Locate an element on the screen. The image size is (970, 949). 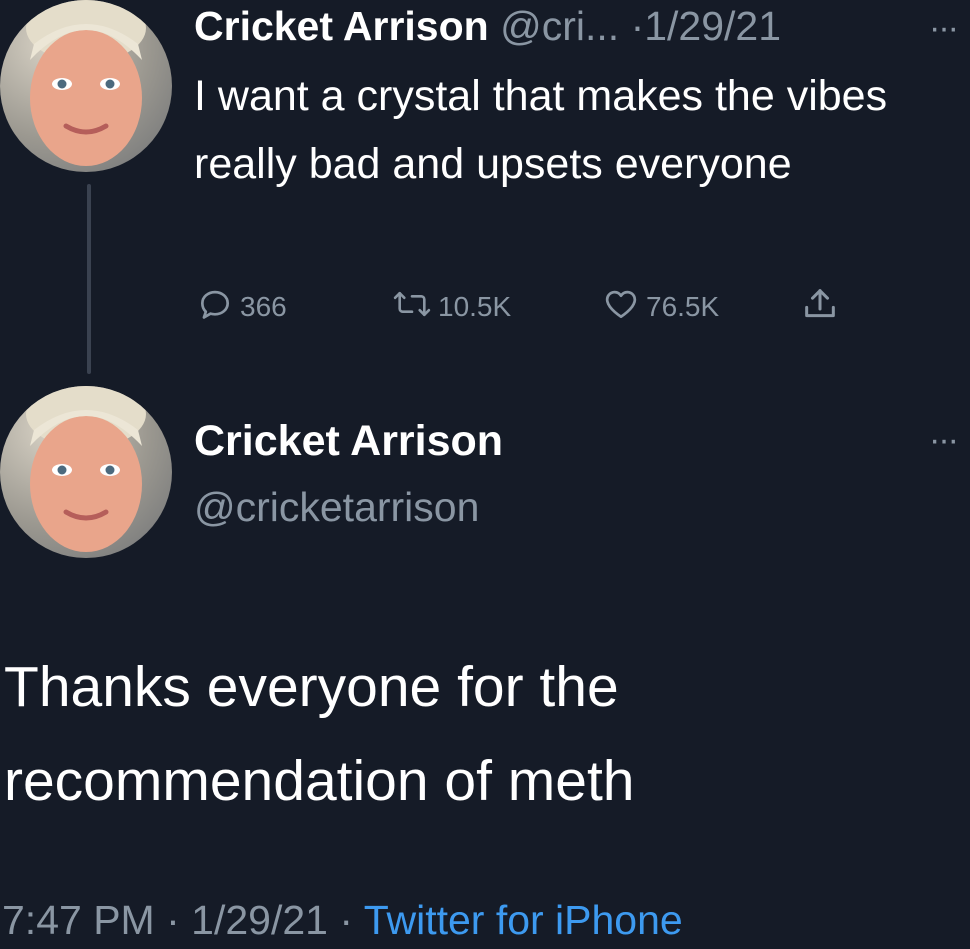
handle: @cricketarrison is located at coordinates (336, 507).